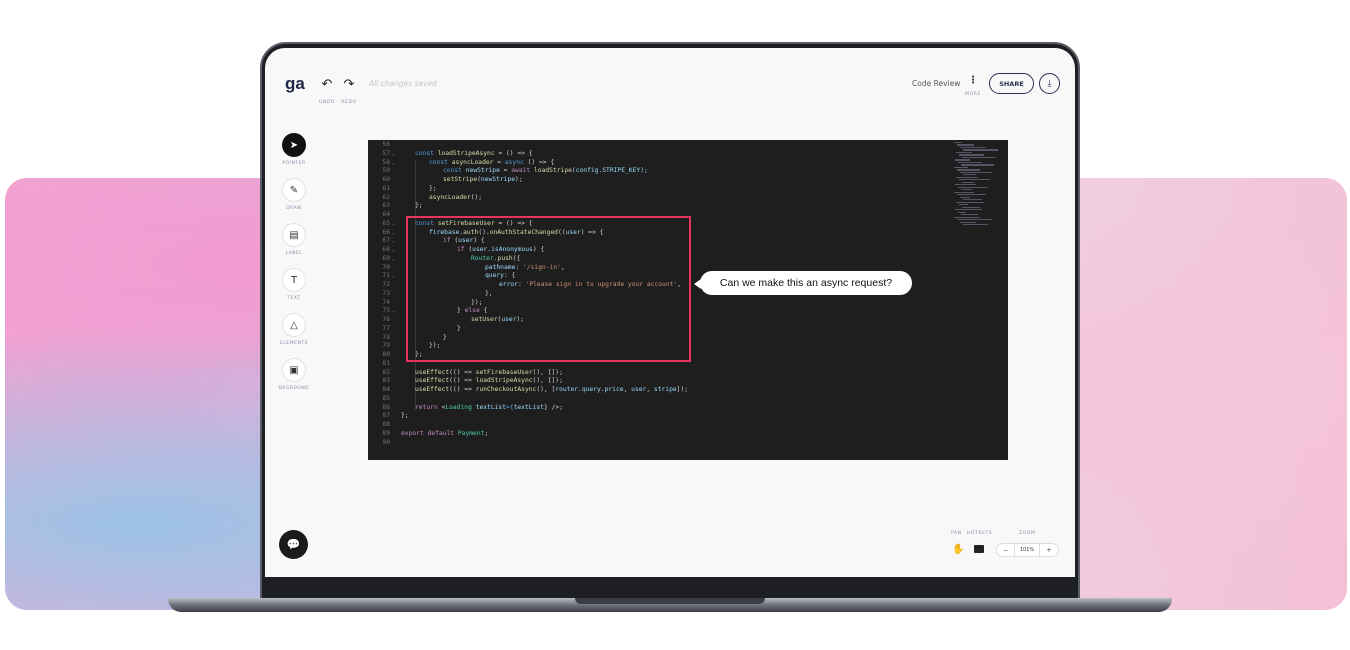 The image size is (1350, 650). Describe the element at coordinates (386, 381) in the screenshot. I see `line-number: 83` at that location.